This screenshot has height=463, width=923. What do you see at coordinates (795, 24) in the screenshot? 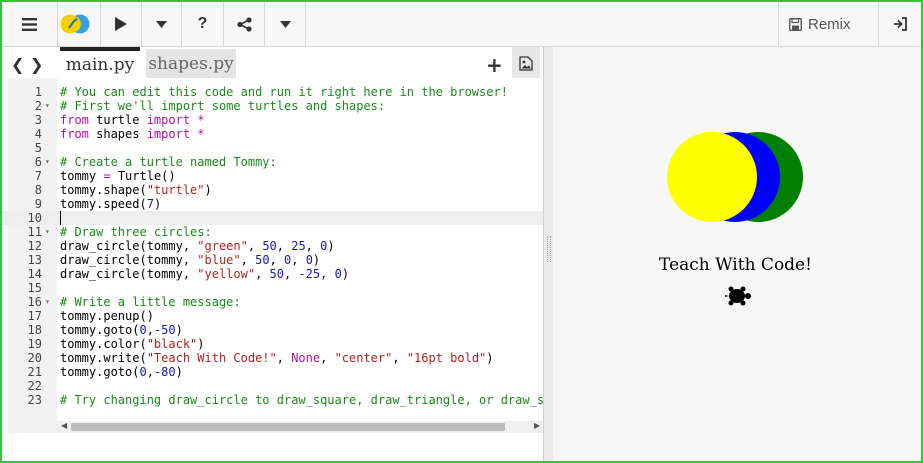
I see `save-icon` at bounding box center [795, 24].